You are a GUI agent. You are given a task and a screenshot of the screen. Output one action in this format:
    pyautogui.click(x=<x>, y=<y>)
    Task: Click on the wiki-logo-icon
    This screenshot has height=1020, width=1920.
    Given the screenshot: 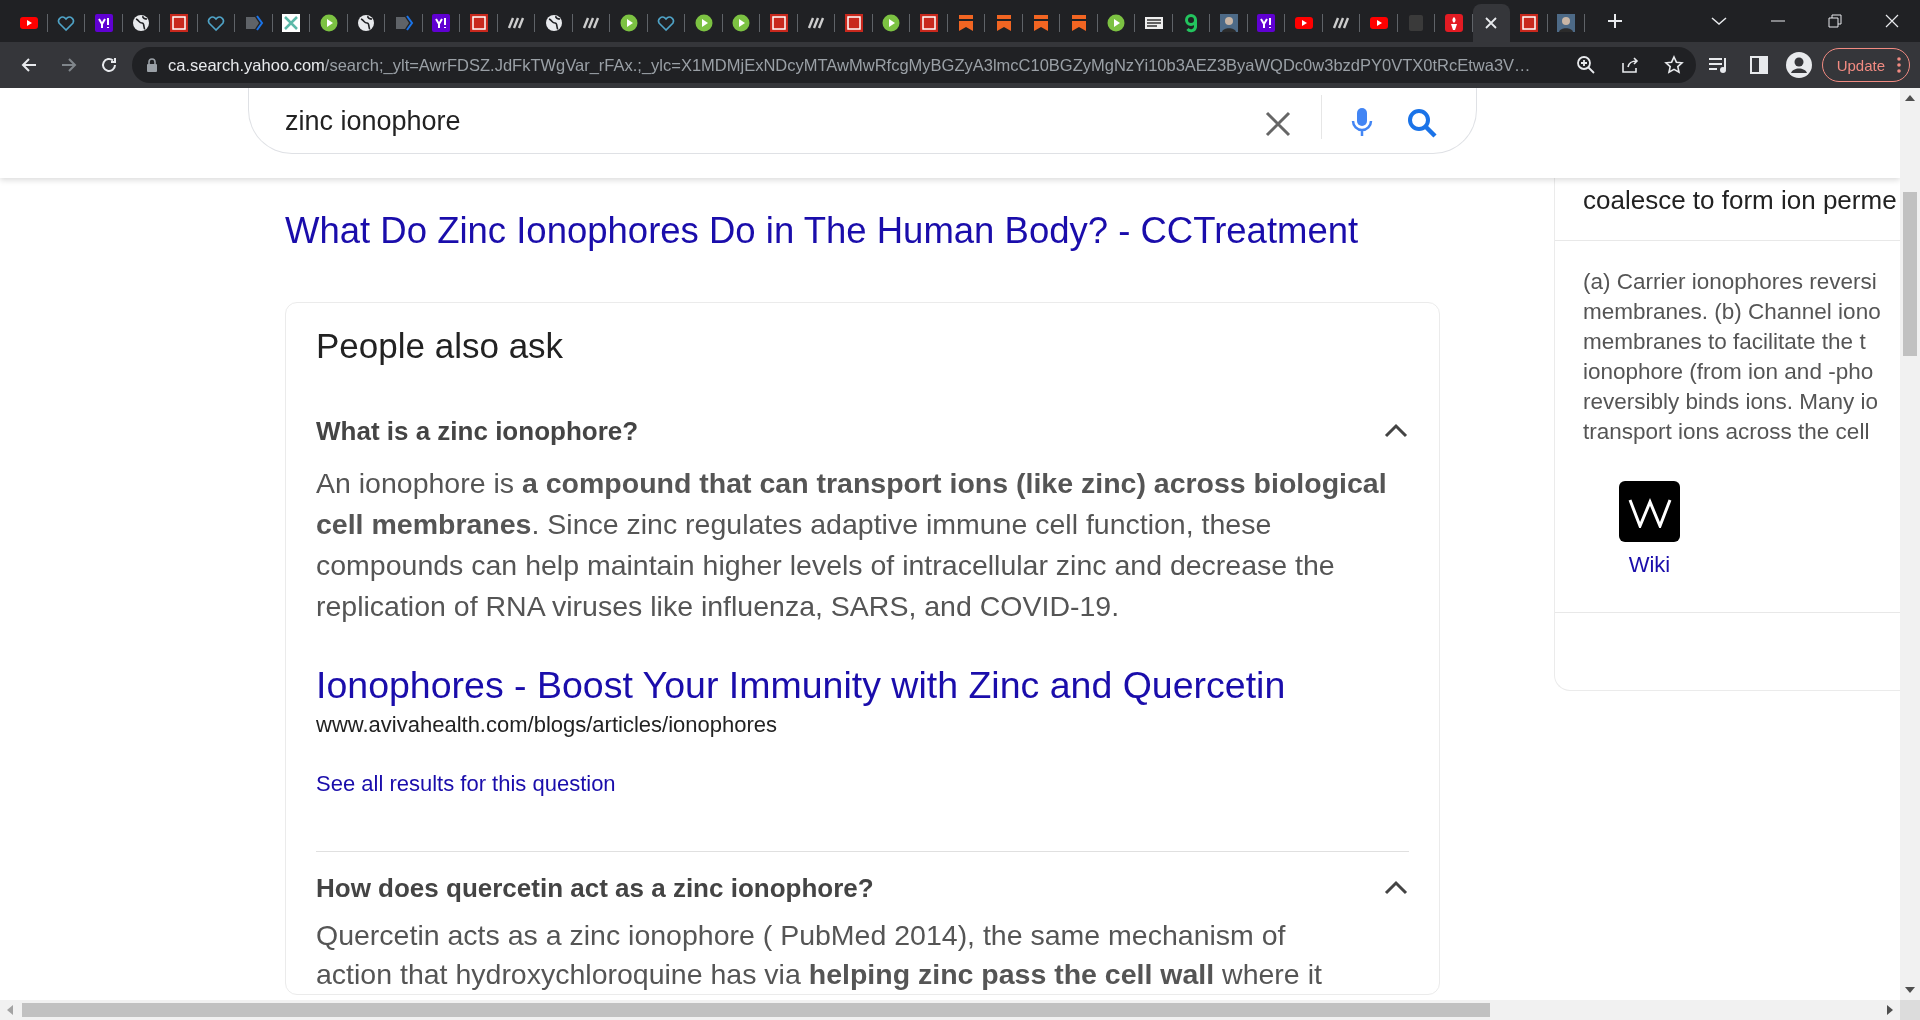 What is the action you would take?
    pyautogui.click(x=1649, y=511)
    